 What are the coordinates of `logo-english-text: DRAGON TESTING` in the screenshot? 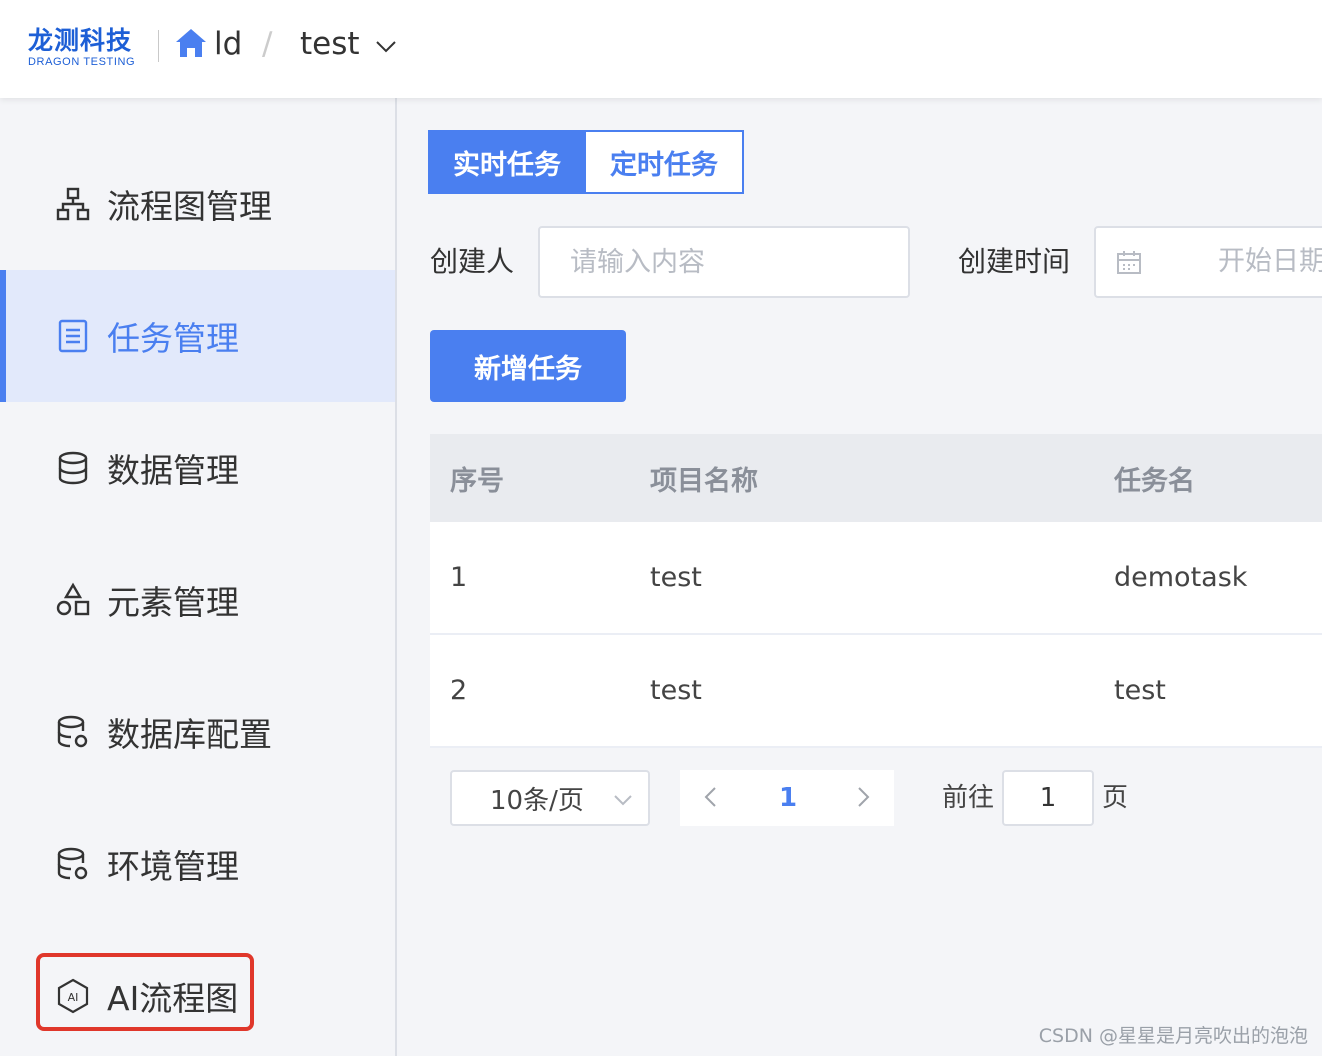 It's located at (82, 62).